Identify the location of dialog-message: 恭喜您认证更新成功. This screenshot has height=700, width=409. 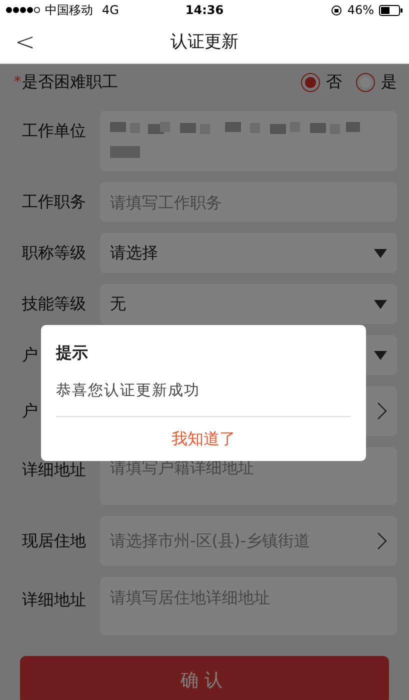
(128, 390).